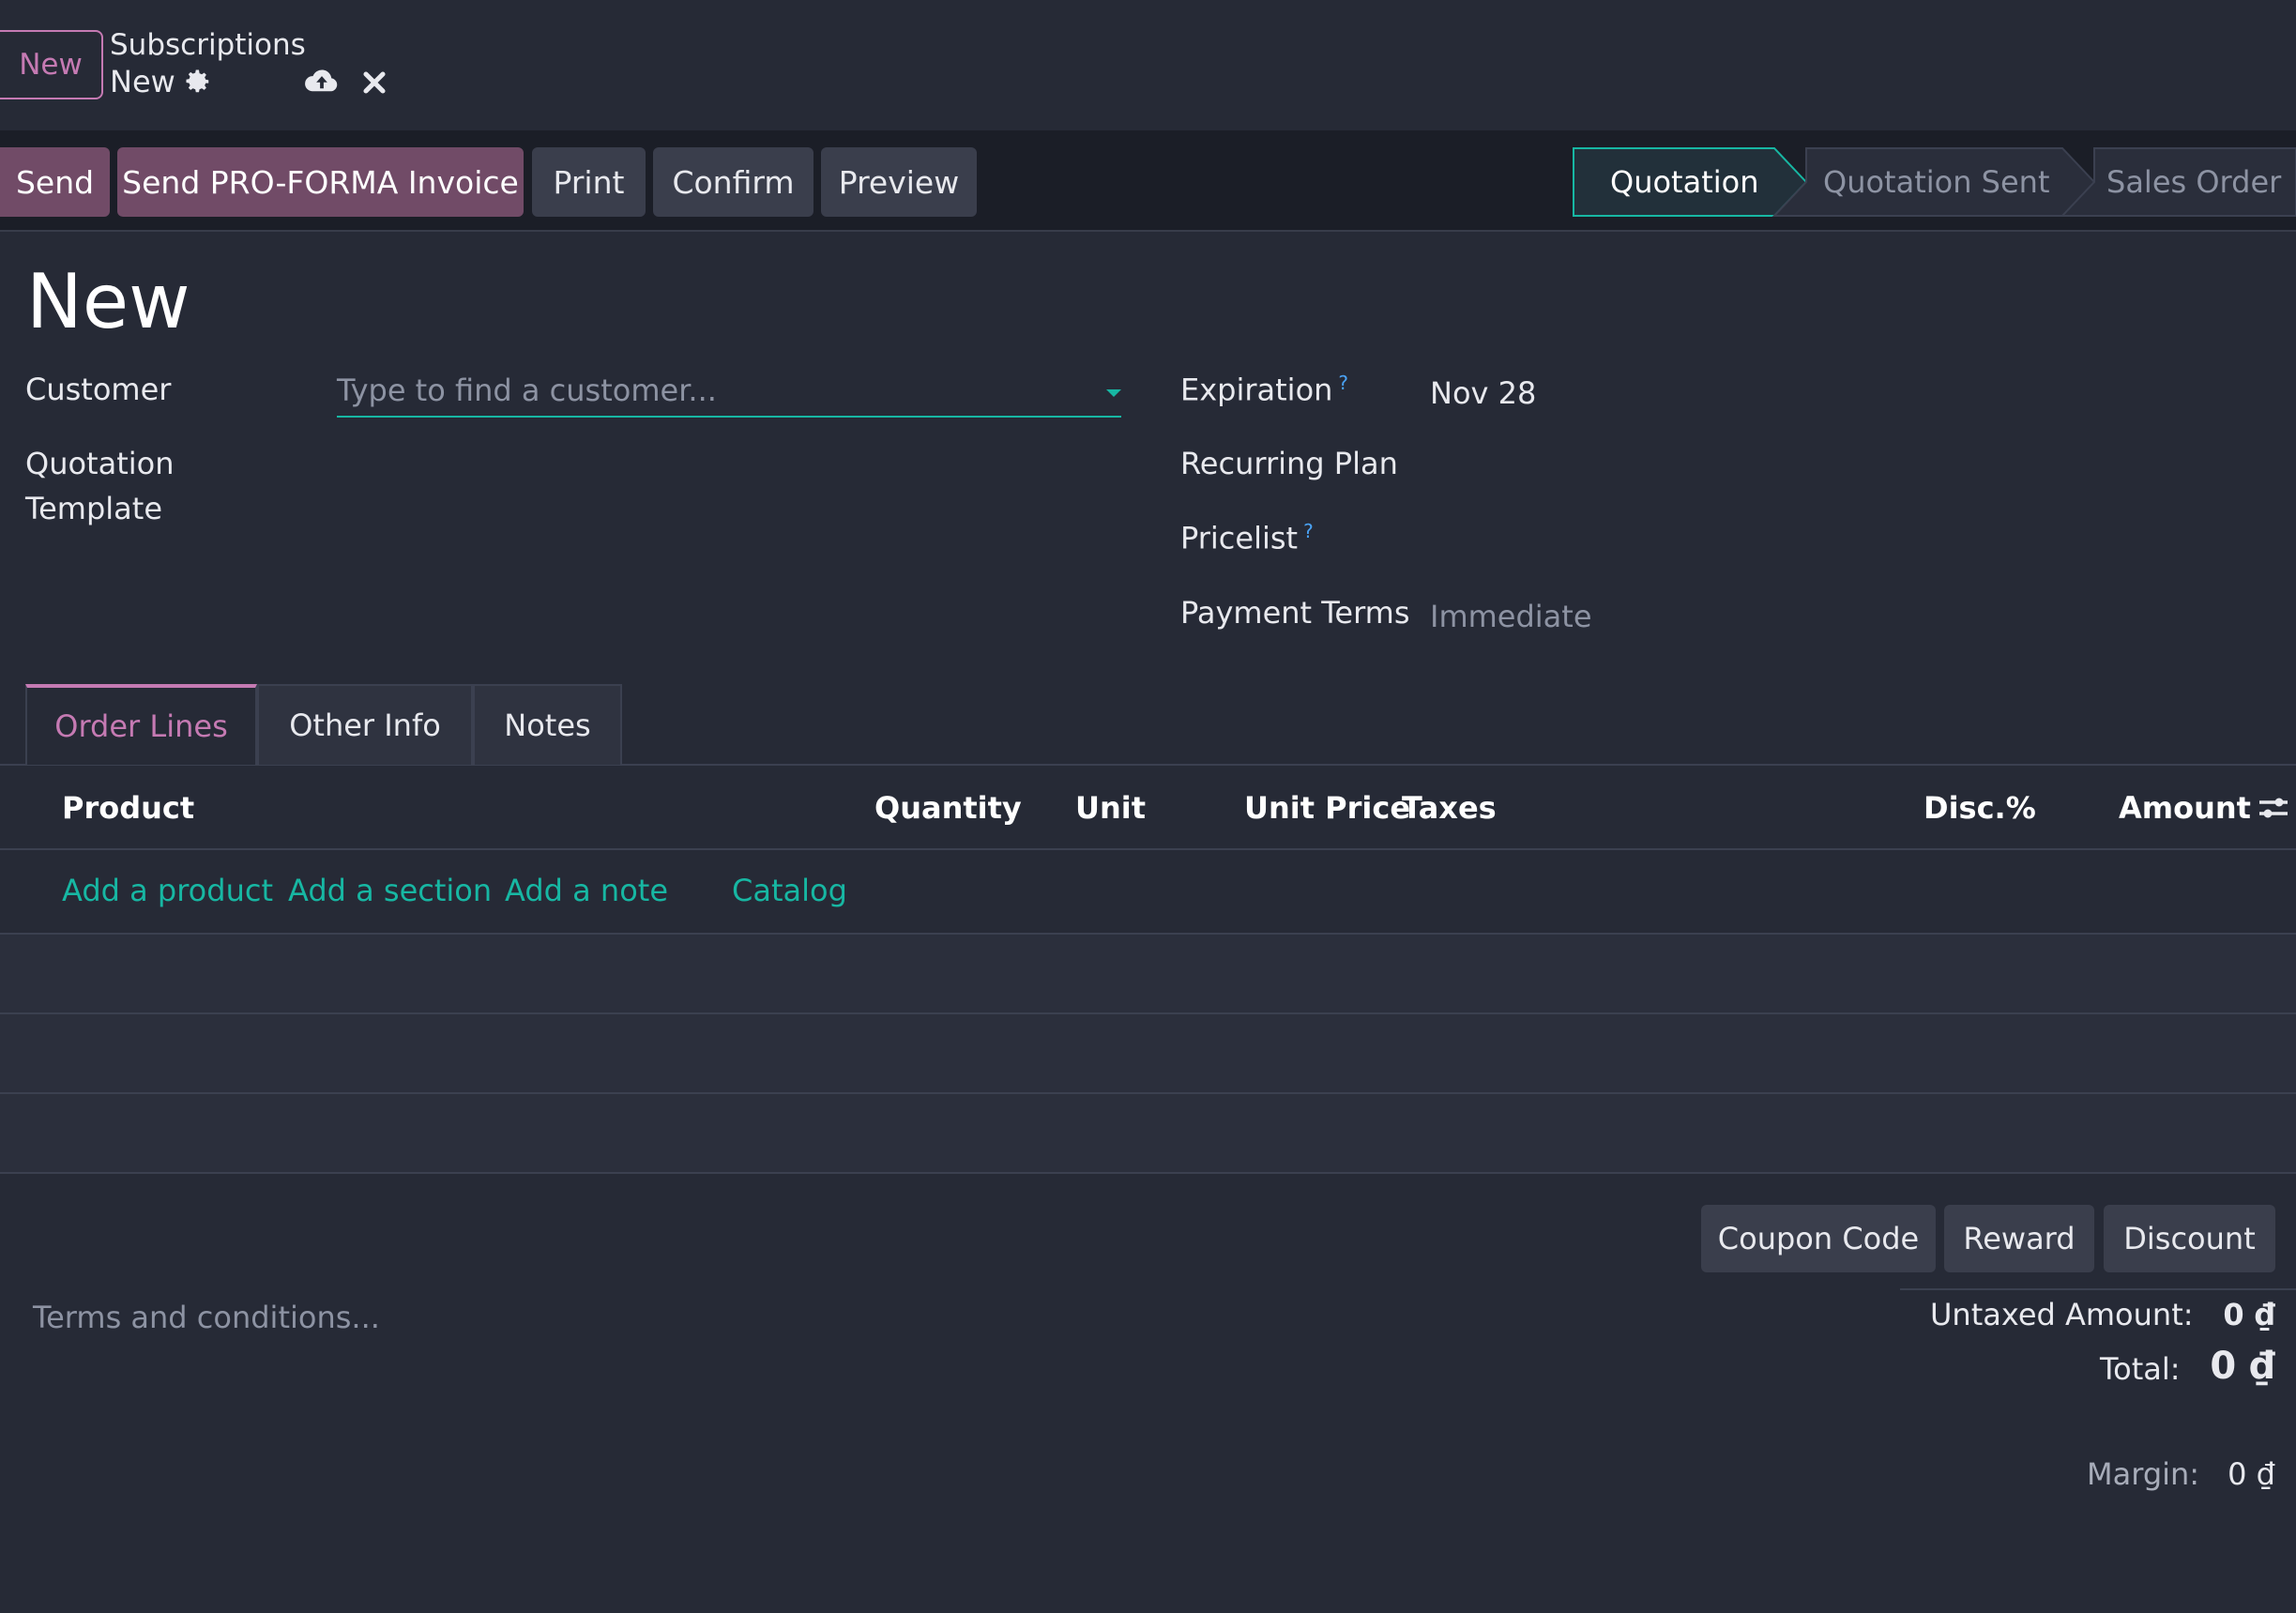 The height and width of the screenshot is (1613, 2296). I want to click on gear-icon, so click(198, 82).